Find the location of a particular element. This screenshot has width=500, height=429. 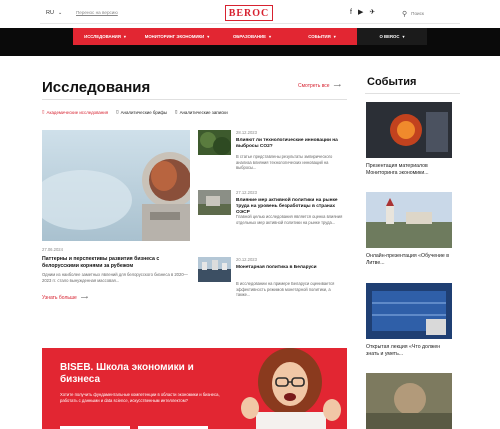

tab-notes: ▯ Аналитические записки is located at coordinates (201, 112).